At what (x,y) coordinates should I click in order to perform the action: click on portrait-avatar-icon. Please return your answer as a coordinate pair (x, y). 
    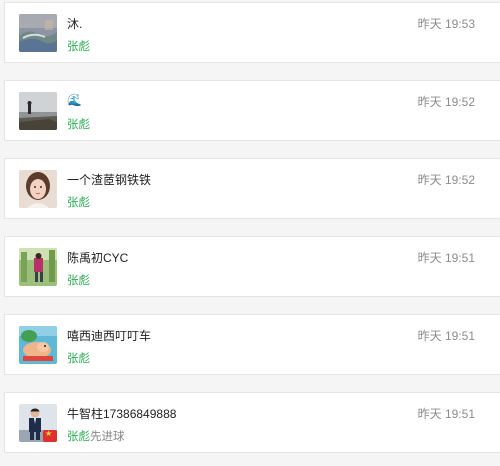
    Looking at the image, I should click on (38, 189).